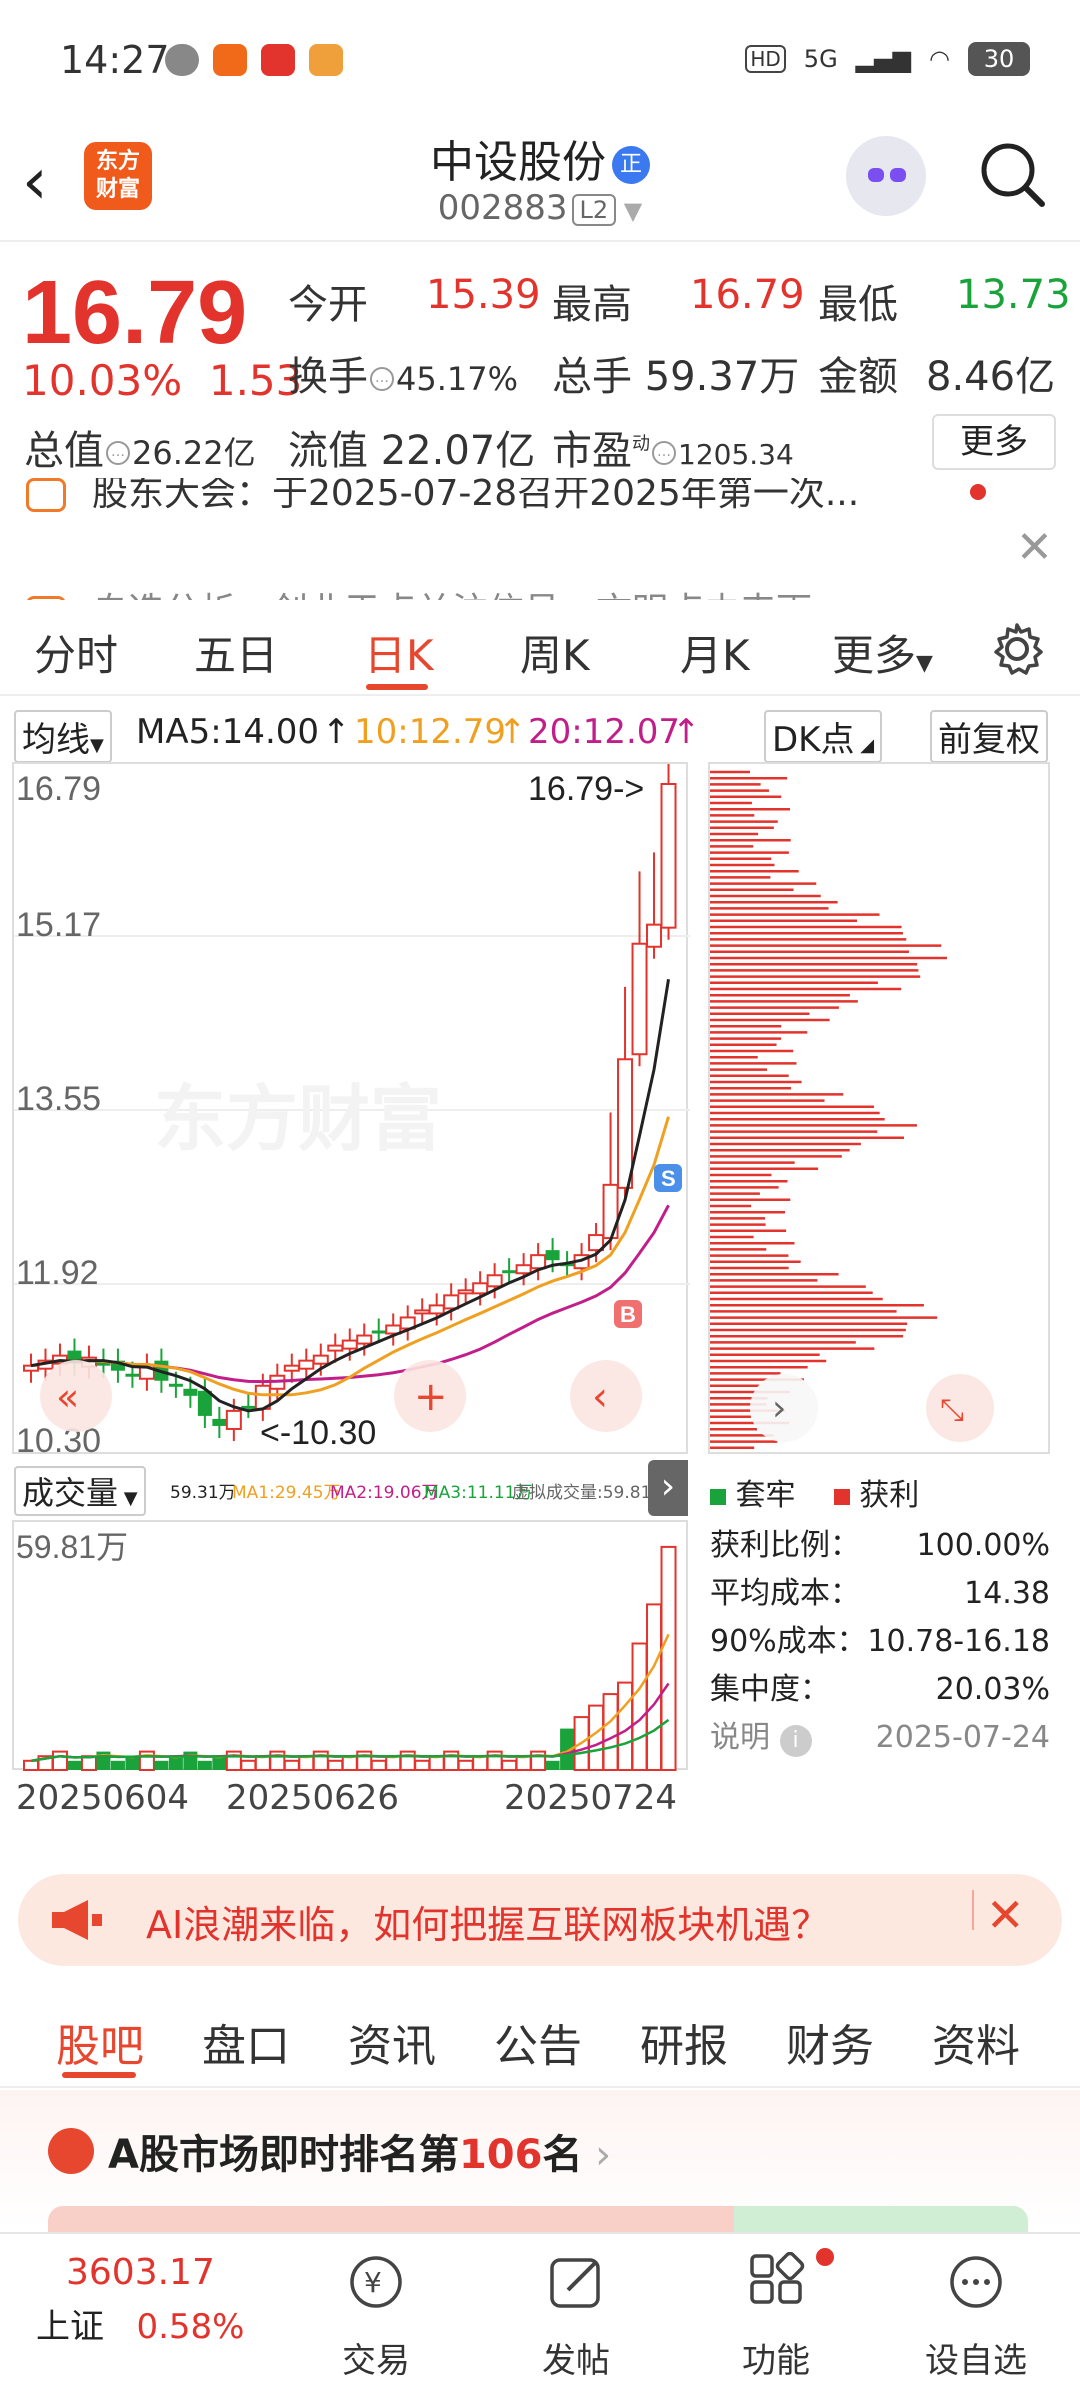  What do you see at coordinates (576, 2313) in the screenshot?
I see `nav-post: 发帖` at bounding box center [576, 2313].